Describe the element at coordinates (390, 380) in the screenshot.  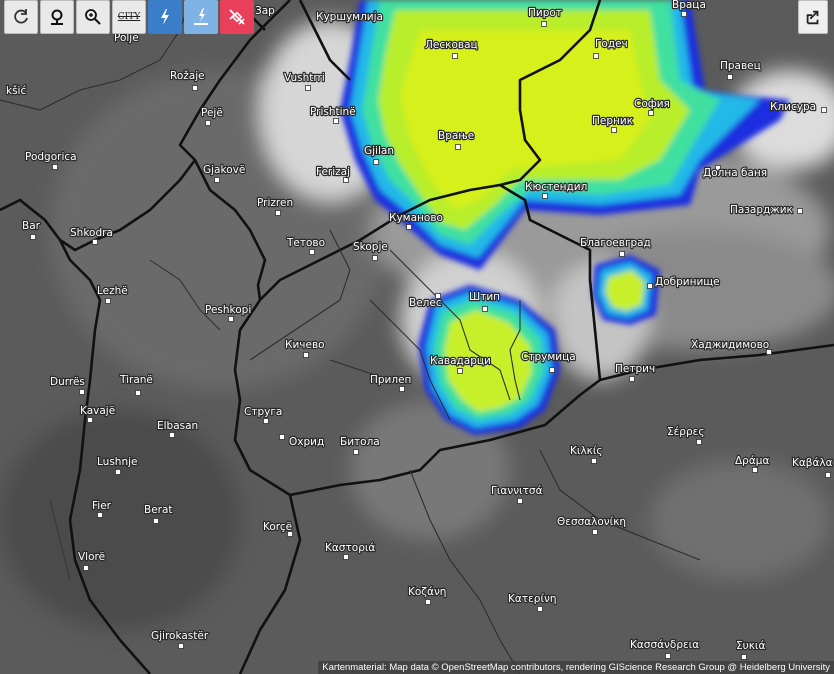
I see `city-label: Прилеп` at that location.